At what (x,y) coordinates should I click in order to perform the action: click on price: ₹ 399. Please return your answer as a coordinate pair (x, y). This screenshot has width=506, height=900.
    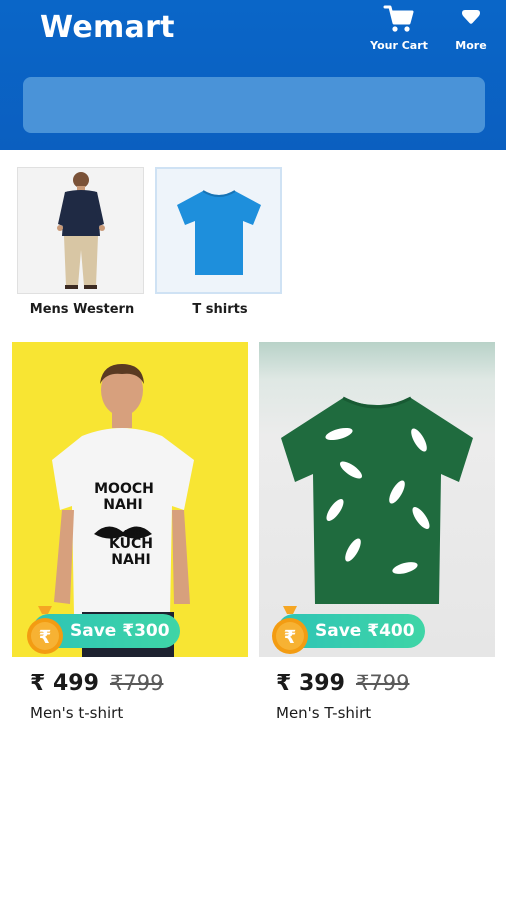
    Looking at the image, I should click on (310, 683).